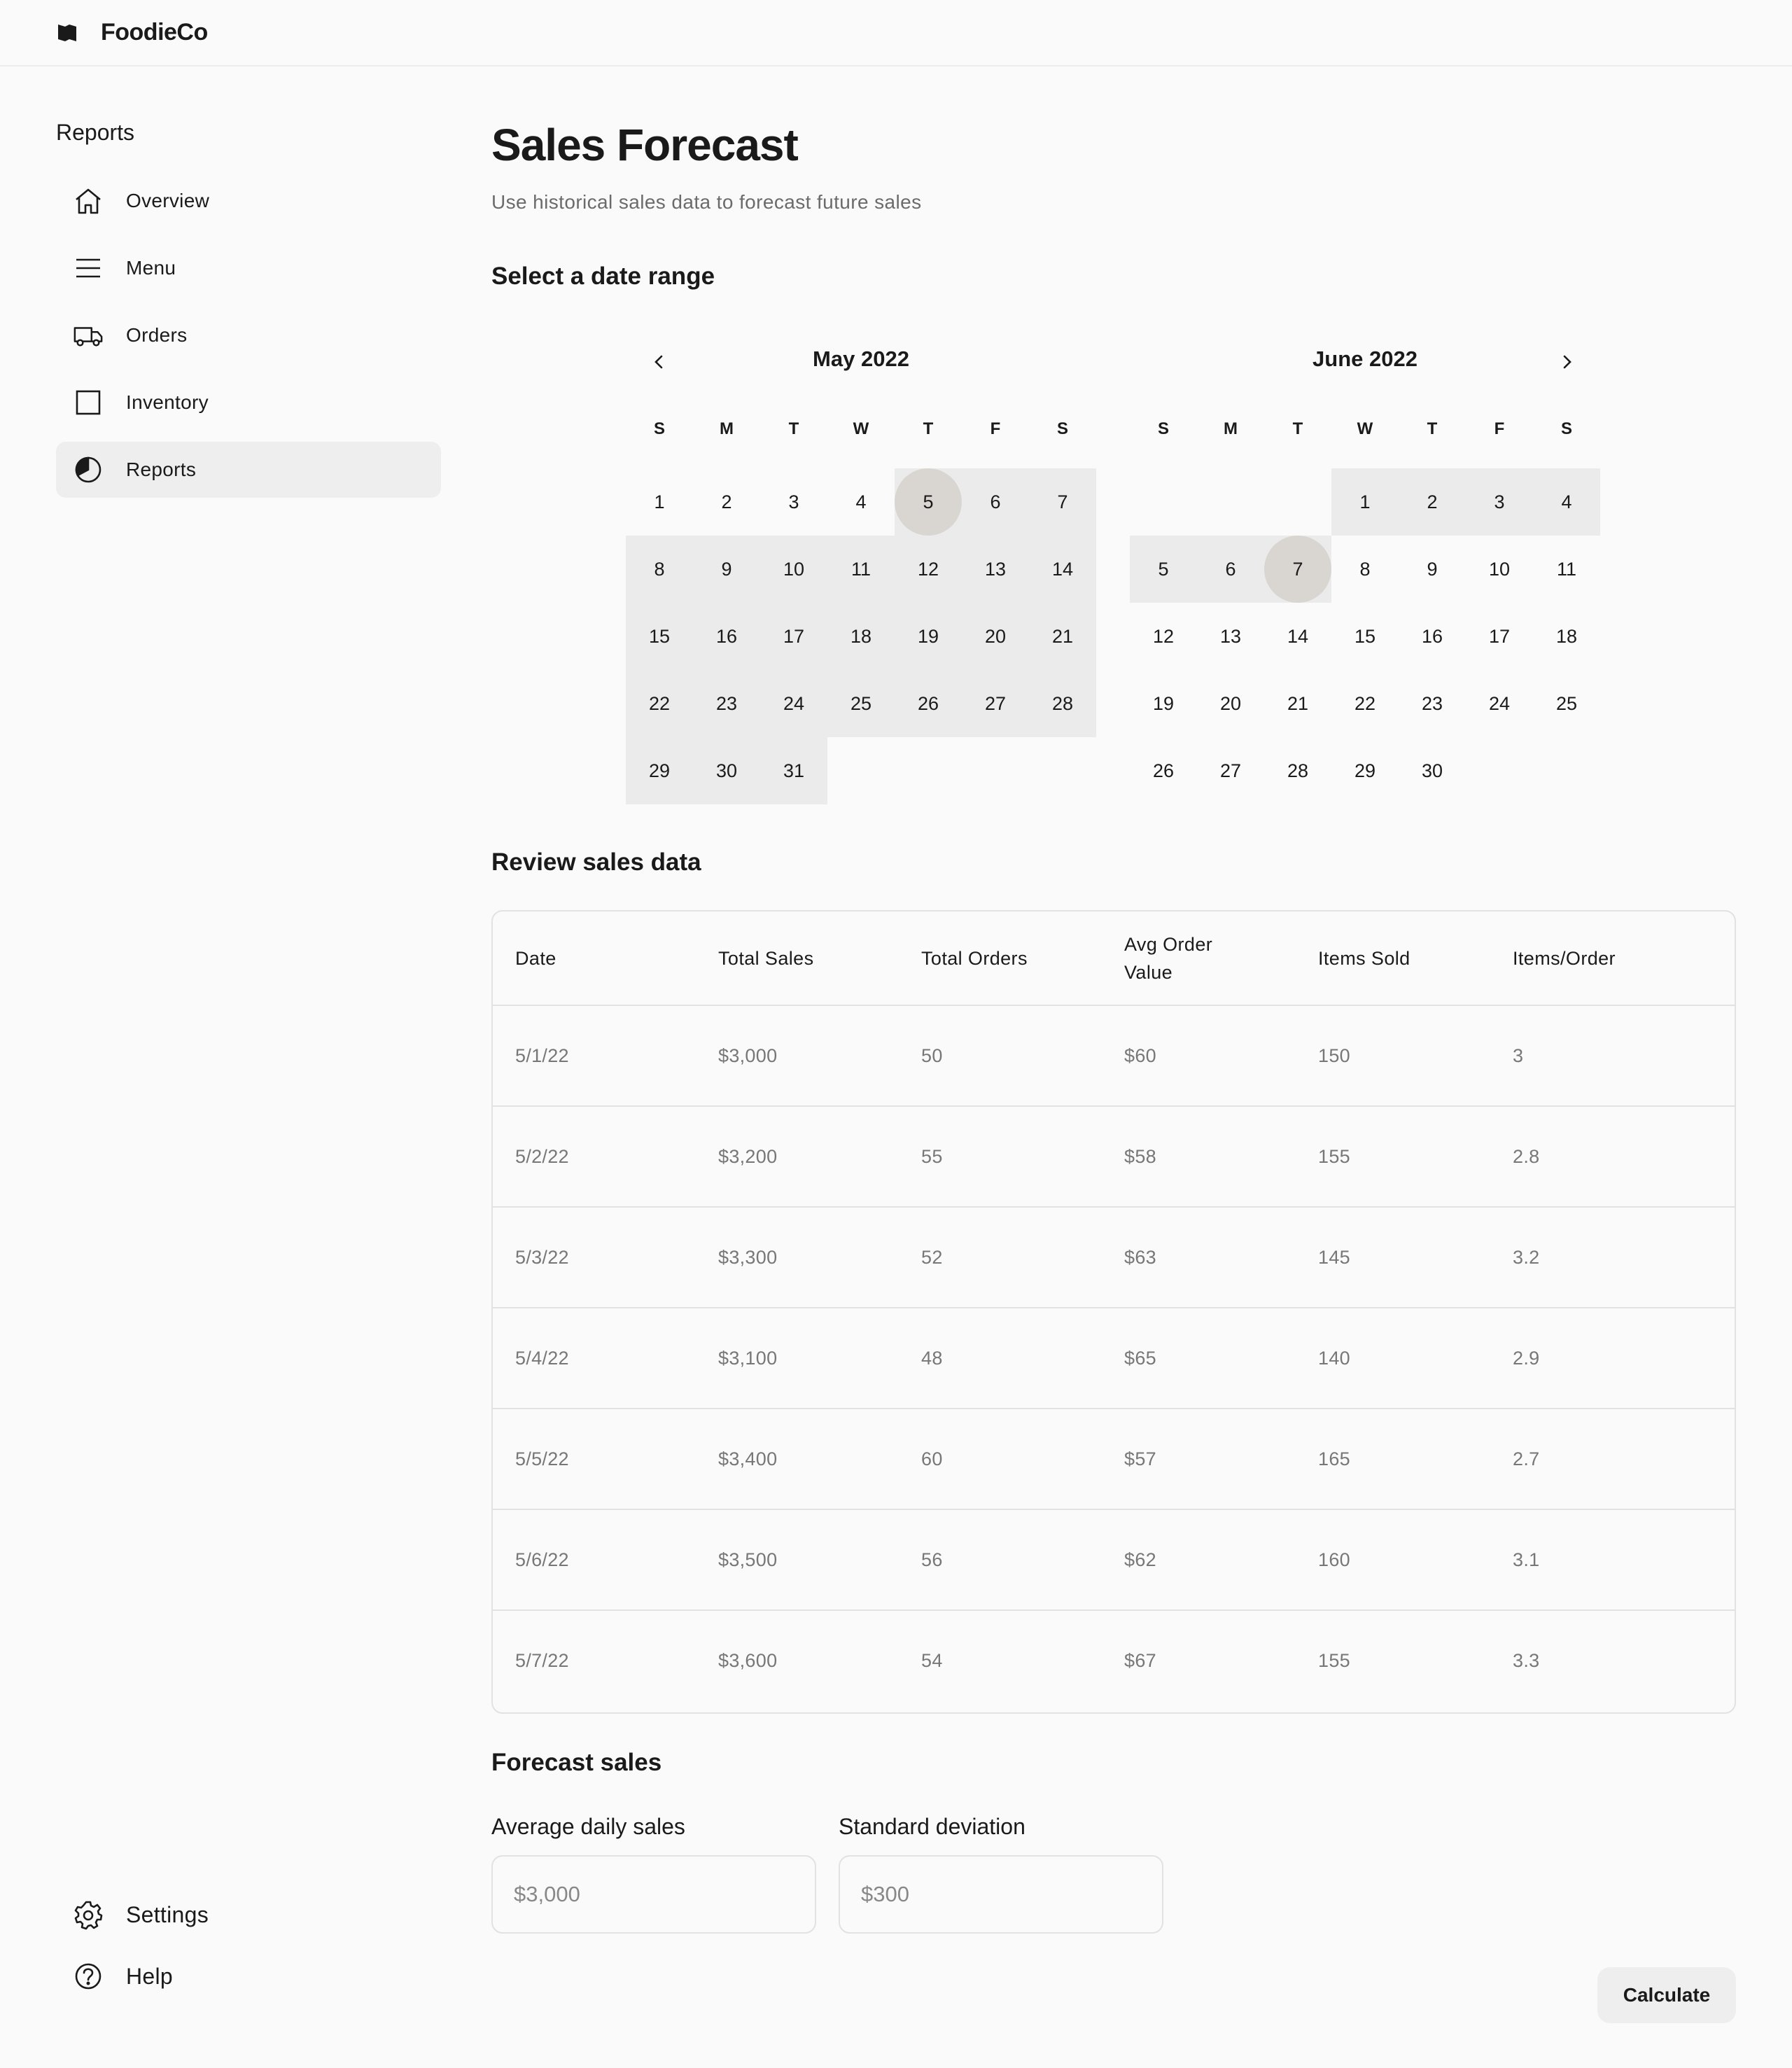 The image size is (1792, 2068). What do you see at coordinates (248, 403) in the screenshot?
I see `sidebar-item-inventory: Inventory` at bounding box center [248, 403].